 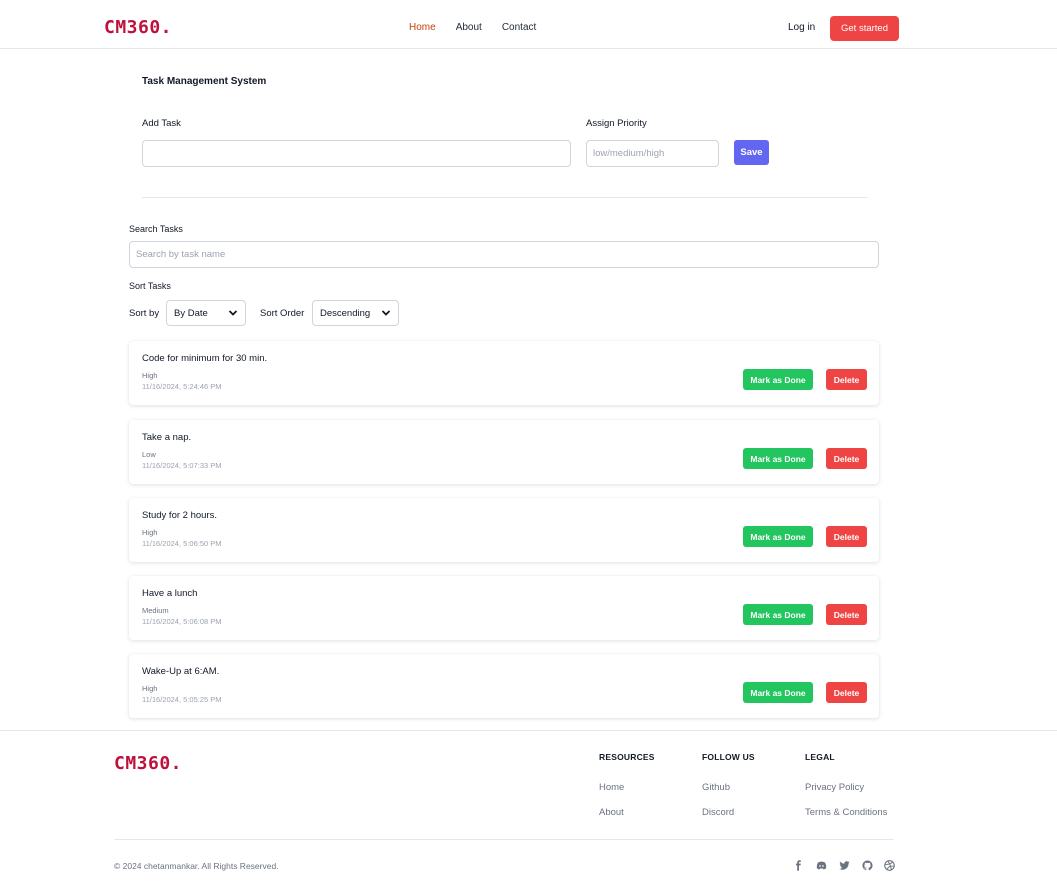 What do you see at coordinates (505, 197) in the screenshot?
I see `form-divider` at bounding box center [505, 197].